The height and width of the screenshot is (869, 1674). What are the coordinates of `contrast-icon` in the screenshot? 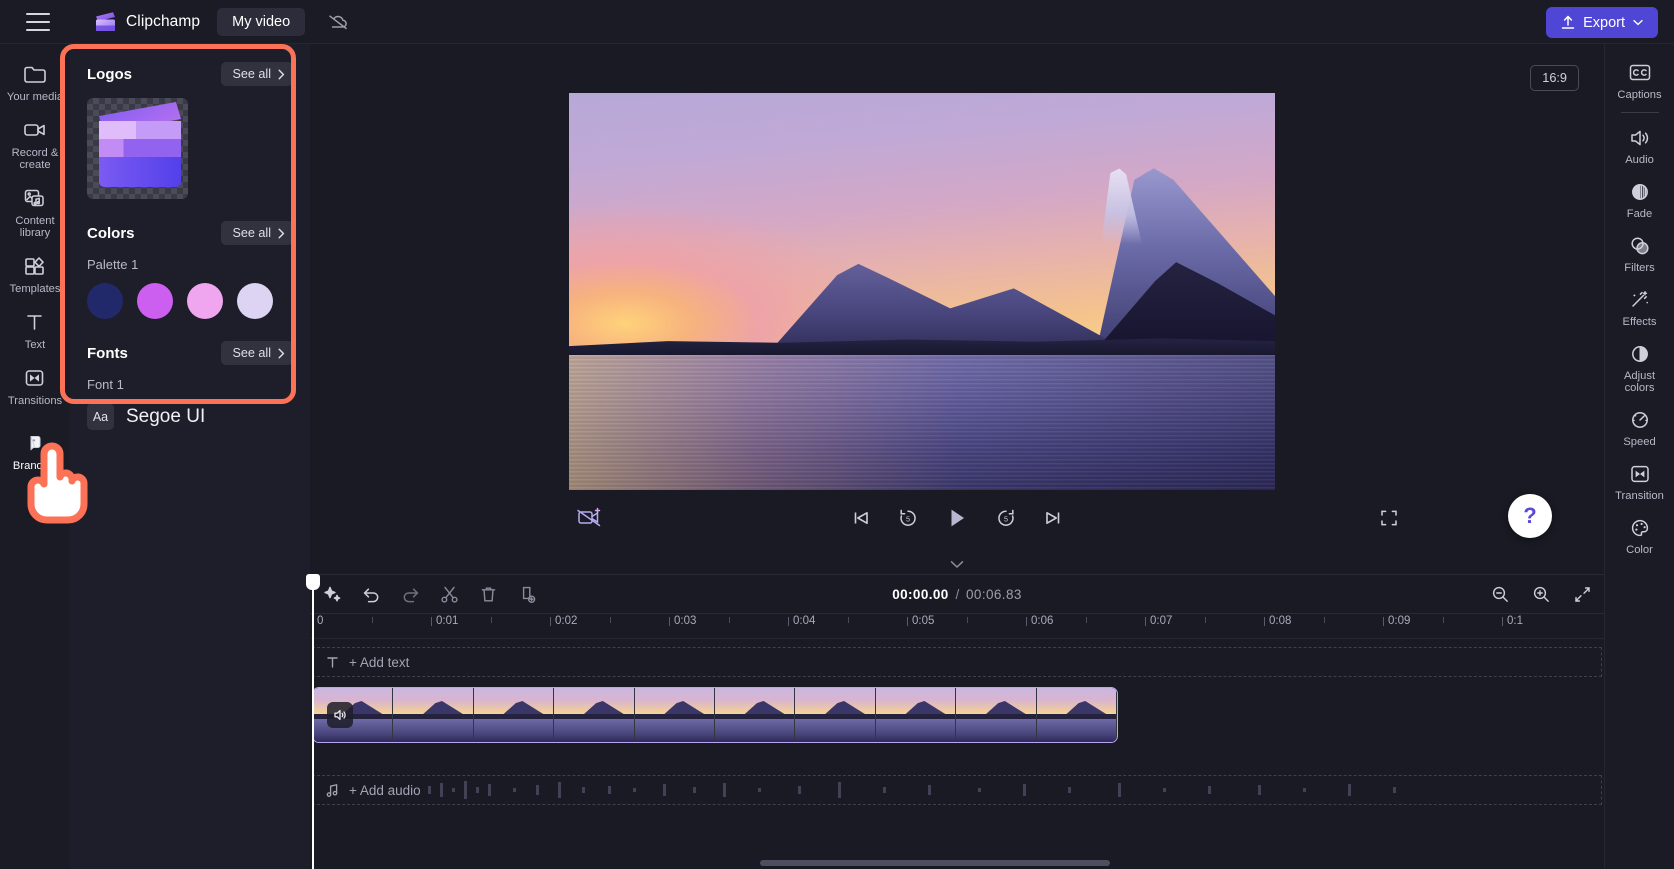 It's located at (1639, 354).